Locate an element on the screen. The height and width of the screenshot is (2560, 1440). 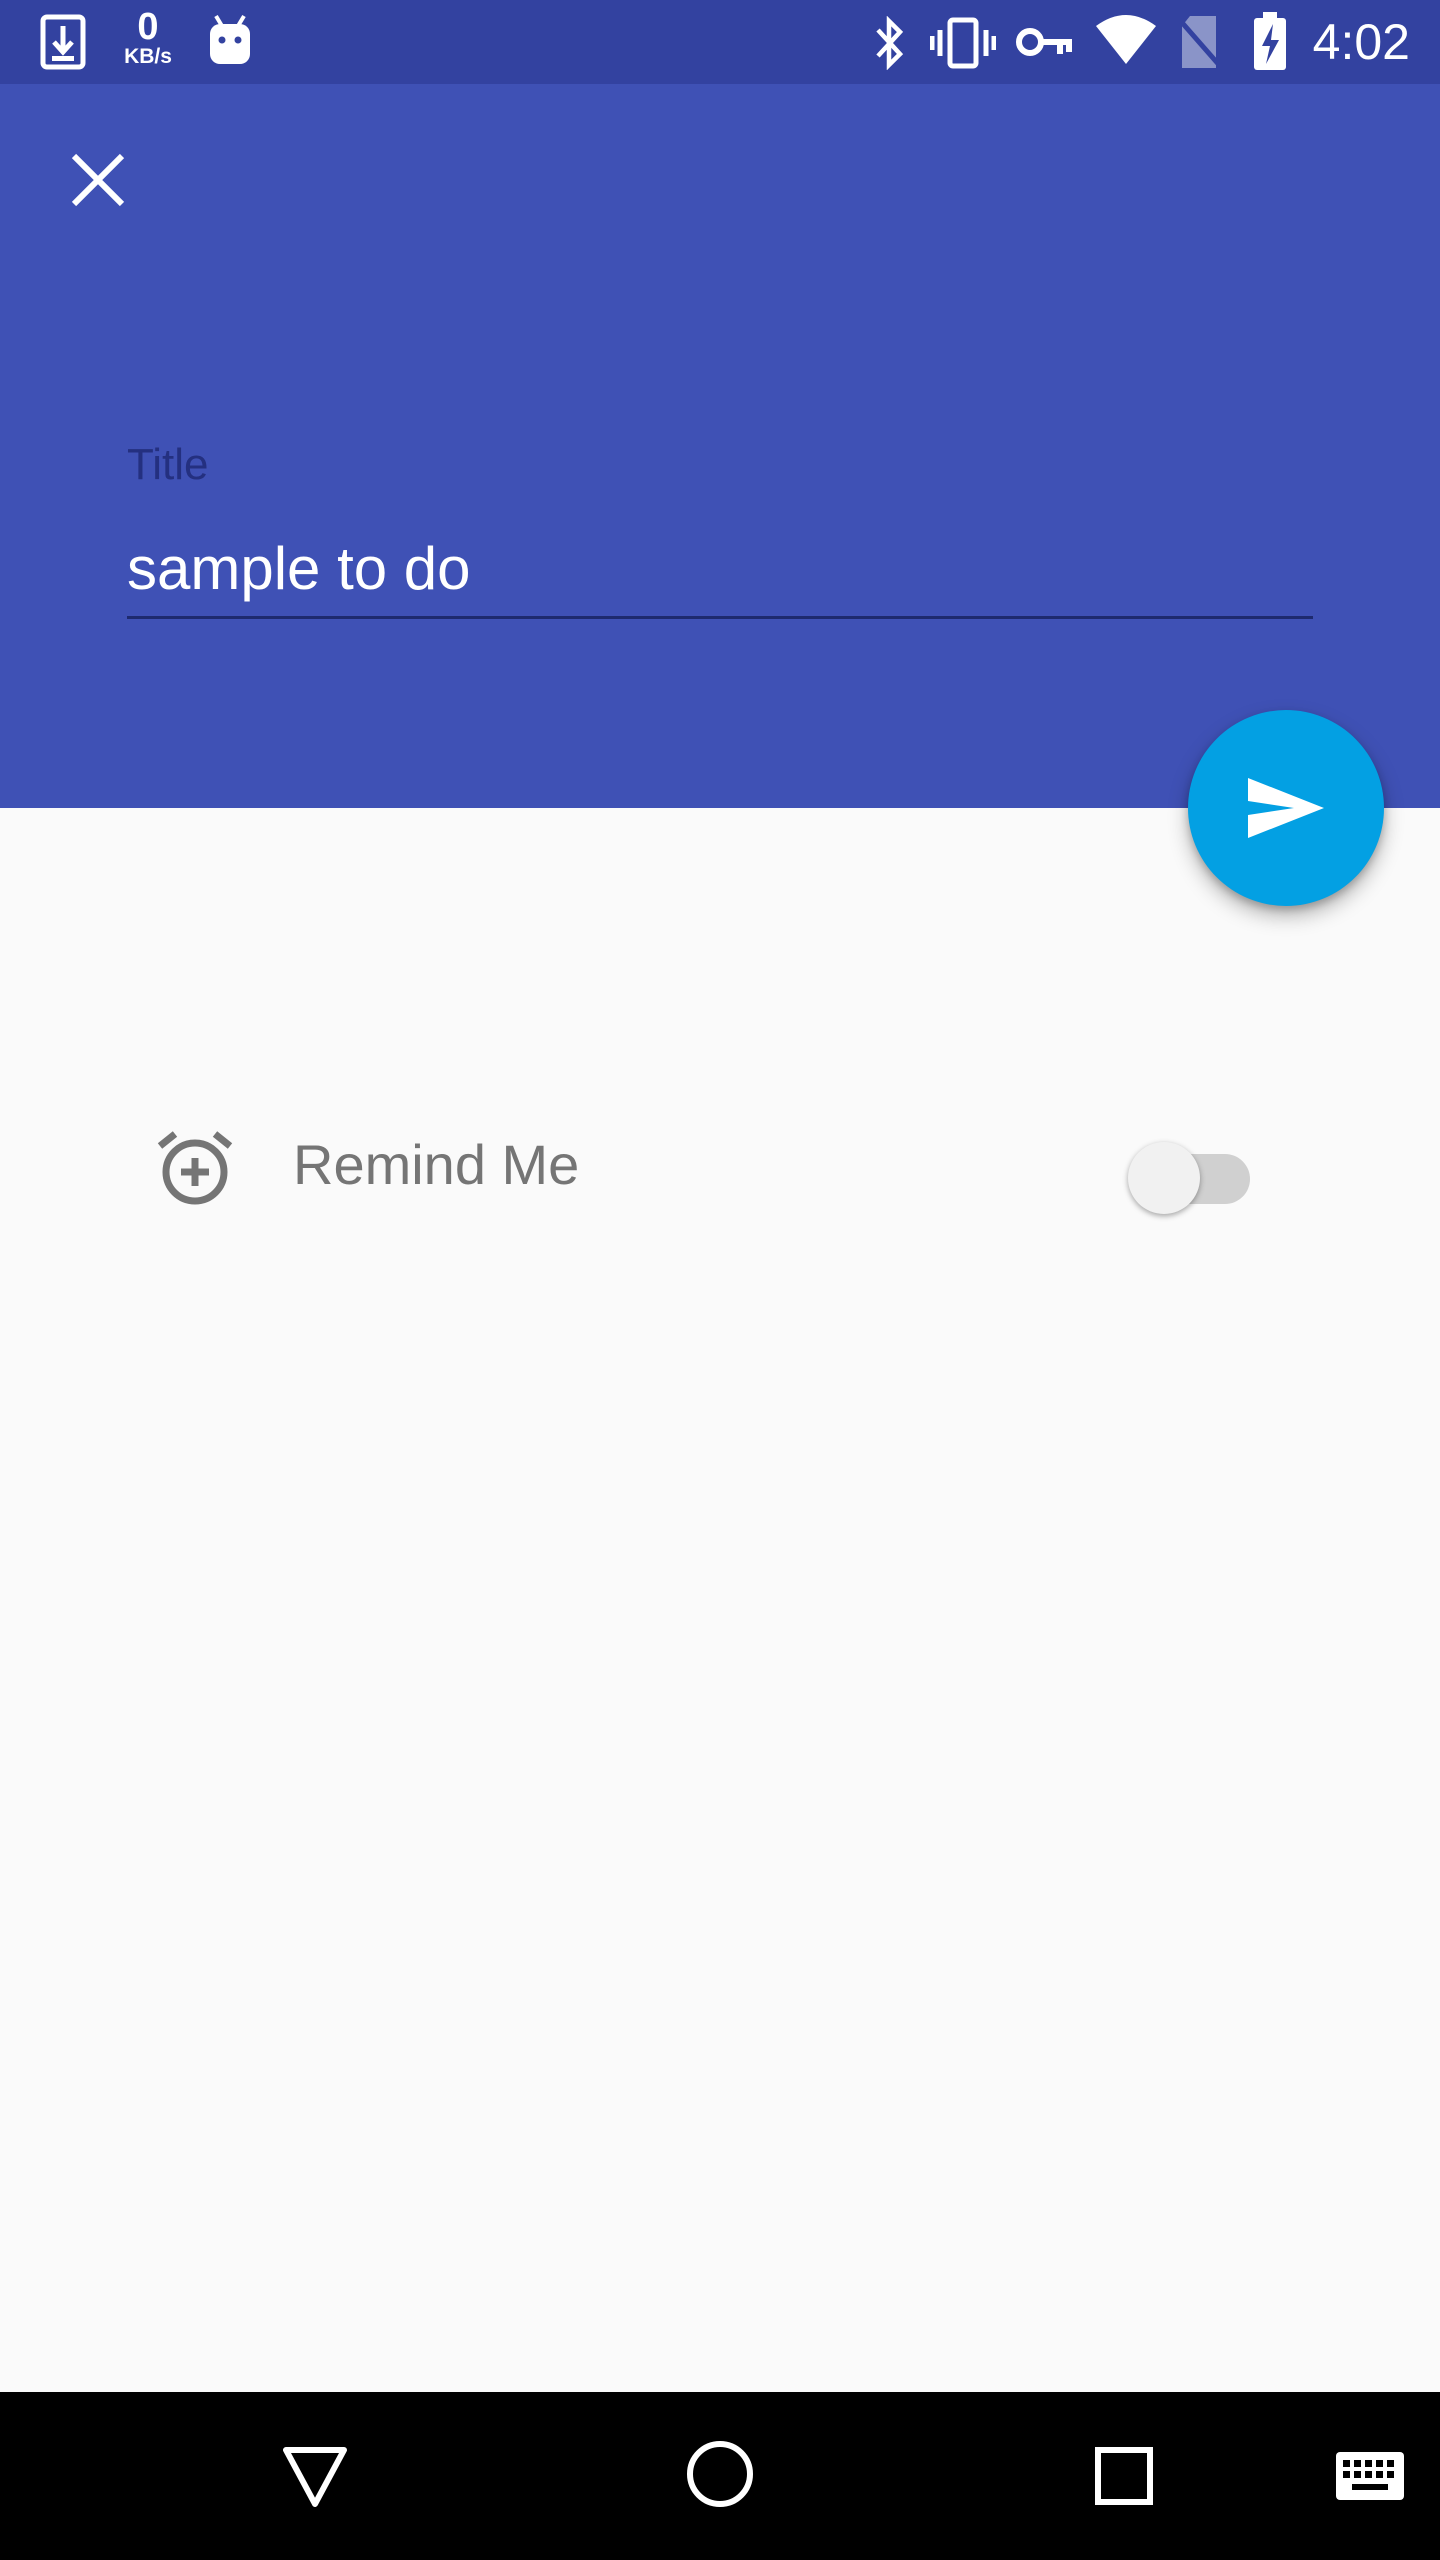
network-speed: 0 KB/s is located at coordinates (148, 38).